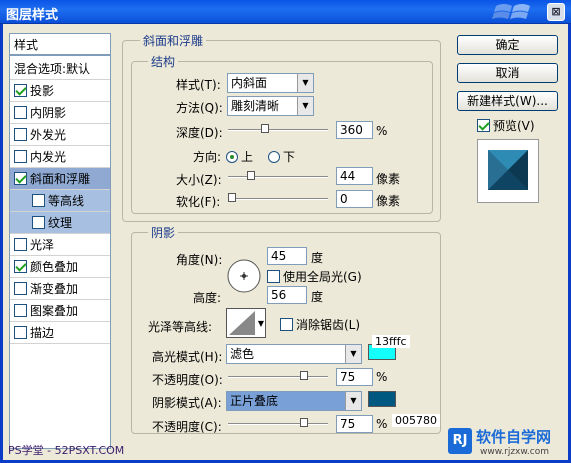 Image resolution: width=571 pixels, height=463 pixels. Describe the element at coordinates (506, 125) in the screenshot. I see `preview-checkbox: 预览(V)` at that location.